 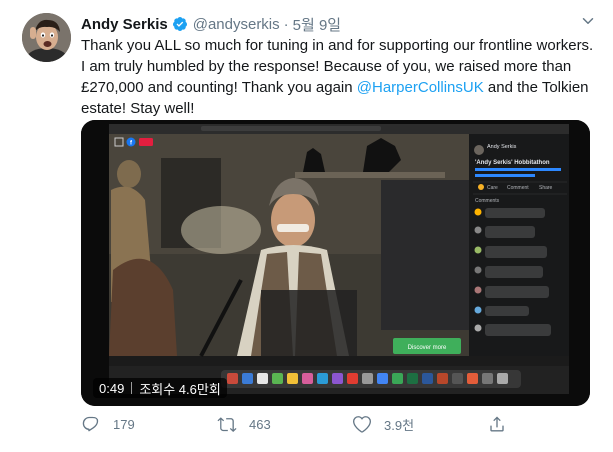 I want to click on tweet-actions: 179 463 3.9천, so click(x=301, y=428).